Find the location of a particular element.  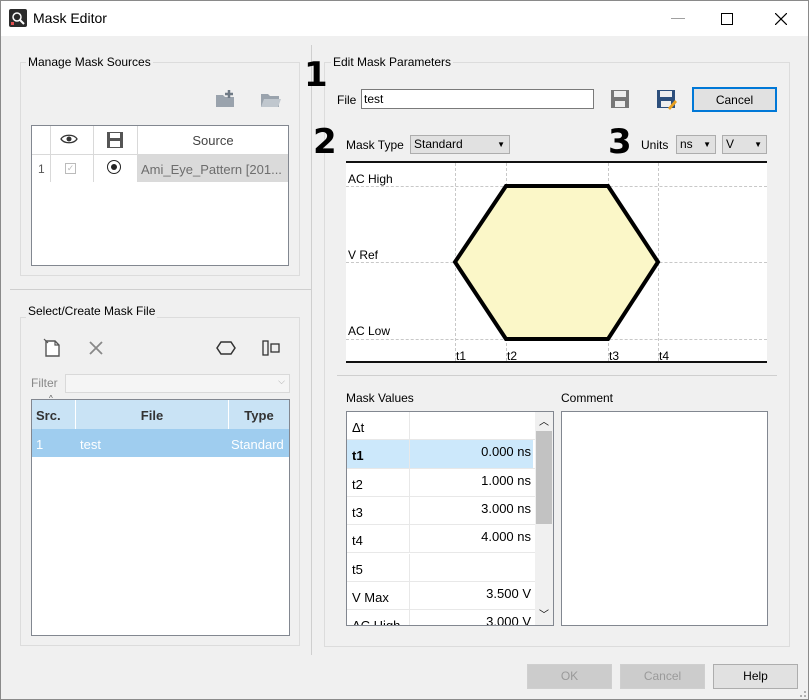

mask-value-row: V Max 3.500 V is located at coordinates (441, 596).